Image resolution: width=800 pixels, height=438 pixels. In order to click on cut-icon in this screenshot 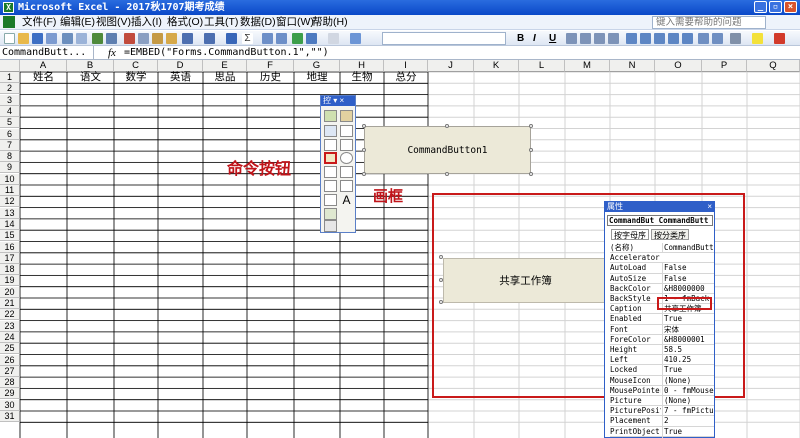, I will do `click(129, 38)`.